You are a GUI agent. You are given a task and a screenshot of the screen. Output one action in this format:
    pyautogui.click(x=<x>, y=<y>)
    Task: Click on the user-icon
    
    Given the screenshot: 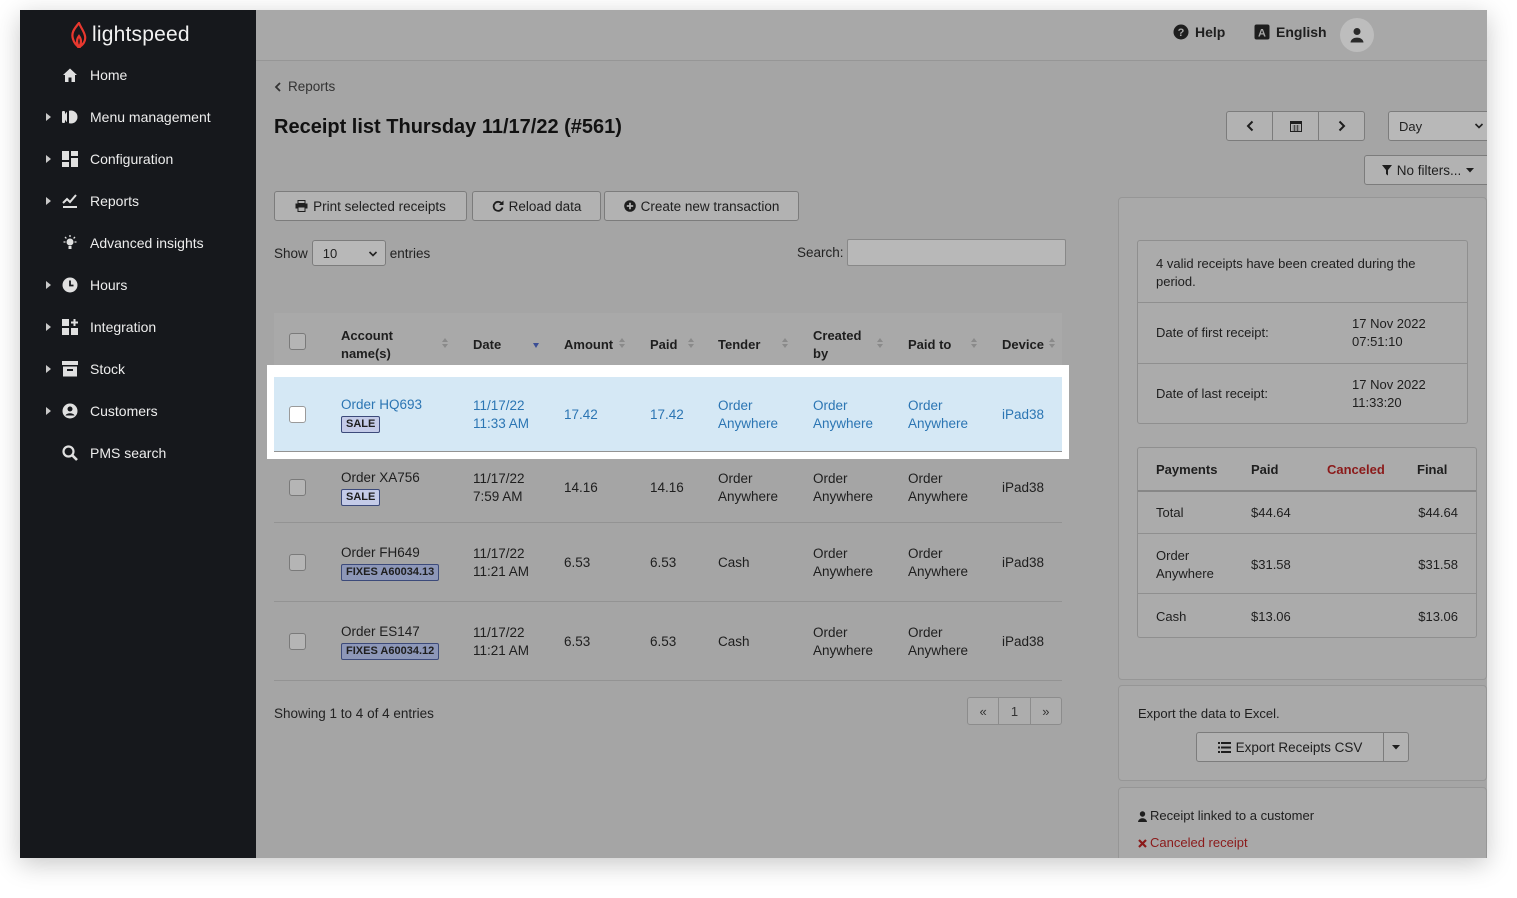 What is the action you would take?
    pyautogui.click(x=1357, y=35)
    